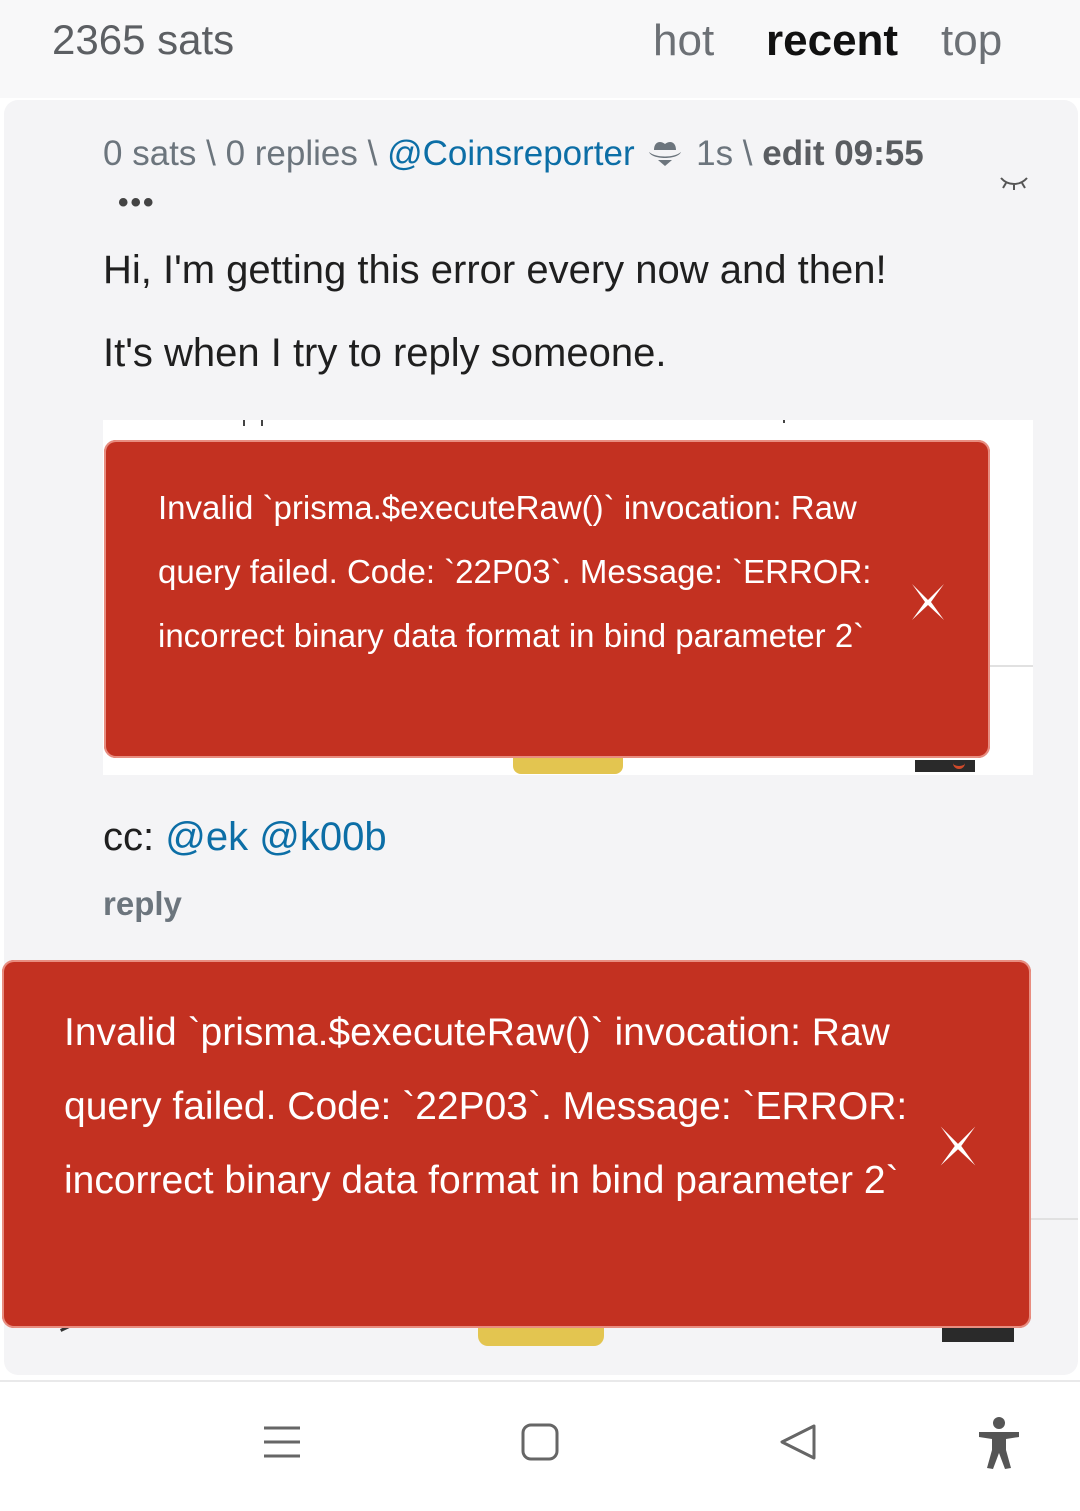 This screenshot has width=1080, height=1511. Describe the element at coordinates (322, 837) in the screenshot. I see `mention-link: @k00b` at that location.